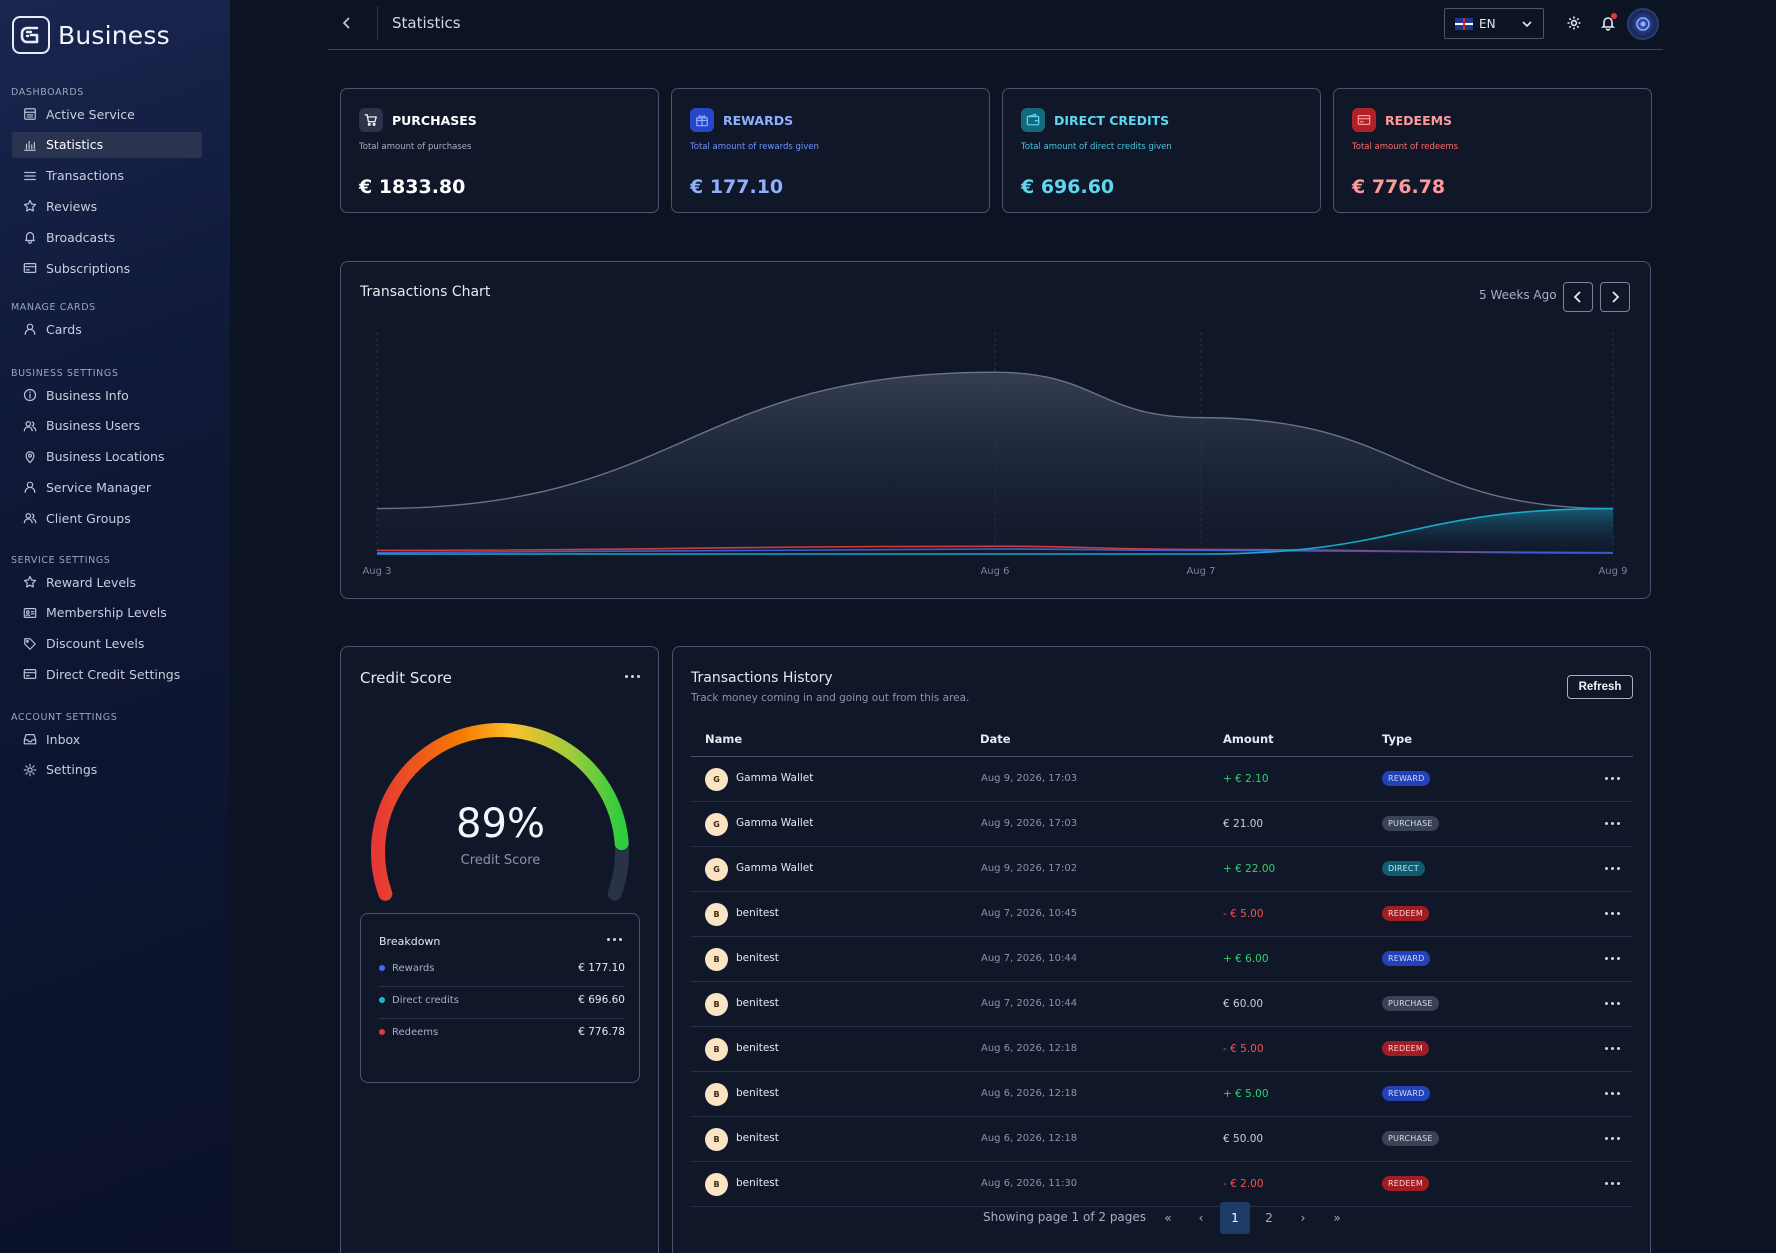  I want to click on page-1-button: 1, so click(1235, 1218).